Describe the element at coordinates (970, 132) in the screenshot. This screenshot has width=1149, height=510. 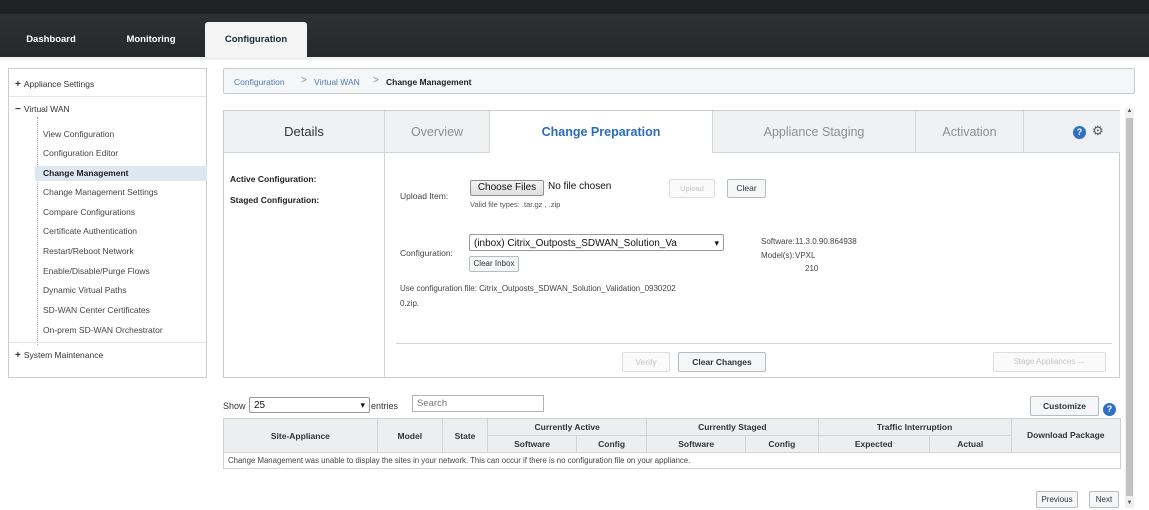
I see `tab-activation: Activation` at that location.